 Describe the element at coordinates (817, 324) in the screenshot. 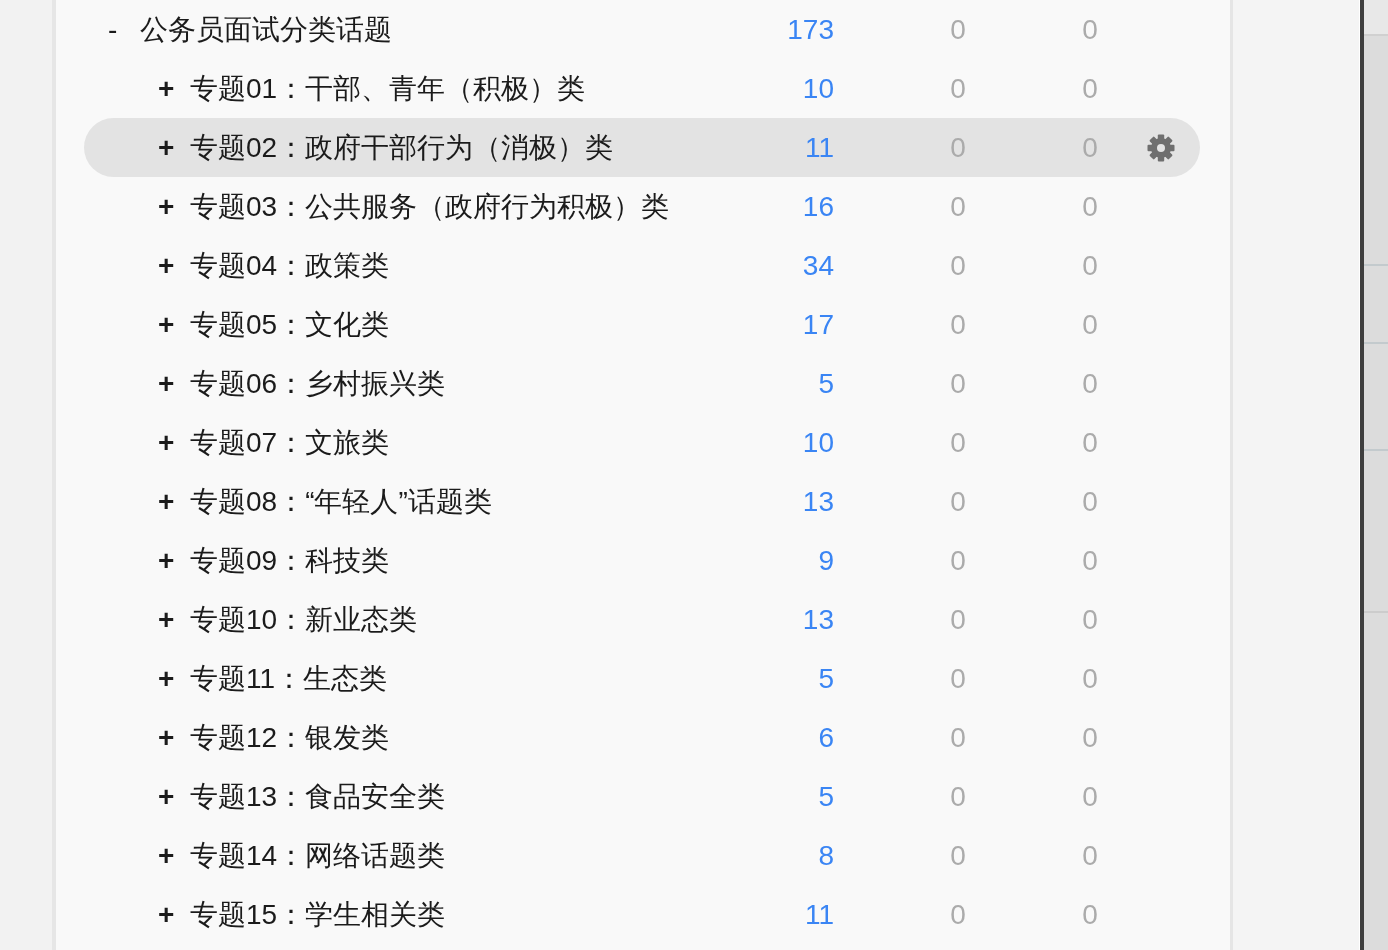

I see `item-count: 17` at that location.